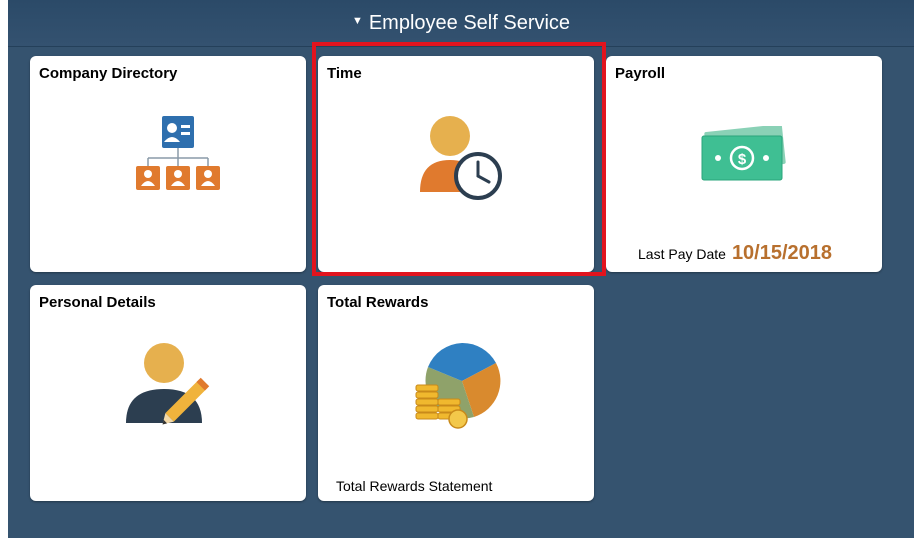 The width and height of the screenshot is (914, 538). What do you see at coordinates (782, 253) in the screenshot?
I see `last-pay-date-value: 10/15/2018` at bounding box center [782, 253].